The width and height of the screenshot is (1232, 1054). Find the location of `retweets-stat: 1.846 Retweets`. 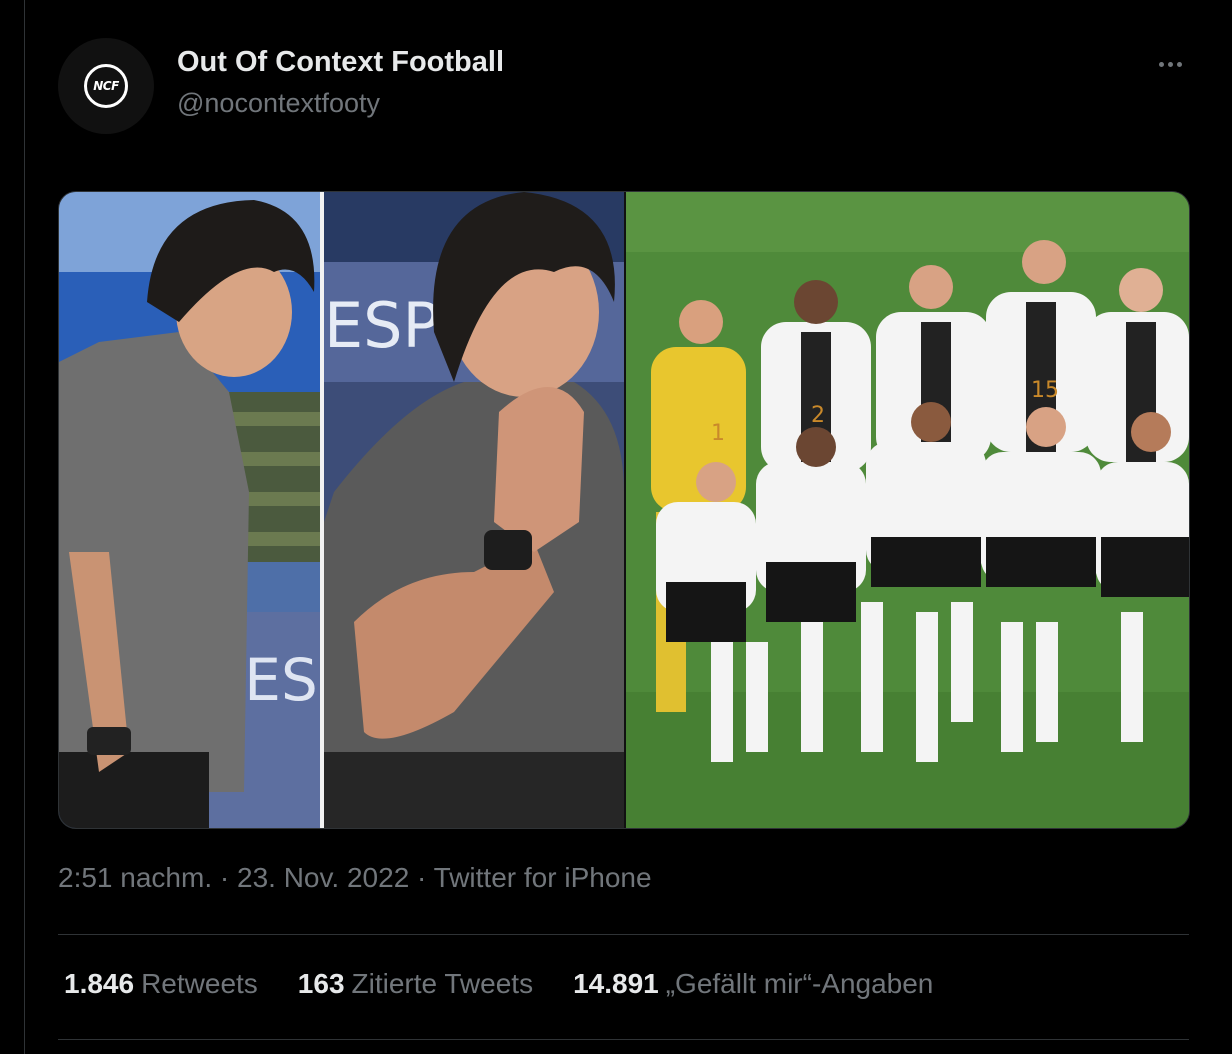

retweets-stat: 1.846 Retweets is located at coordinates (161, 984).